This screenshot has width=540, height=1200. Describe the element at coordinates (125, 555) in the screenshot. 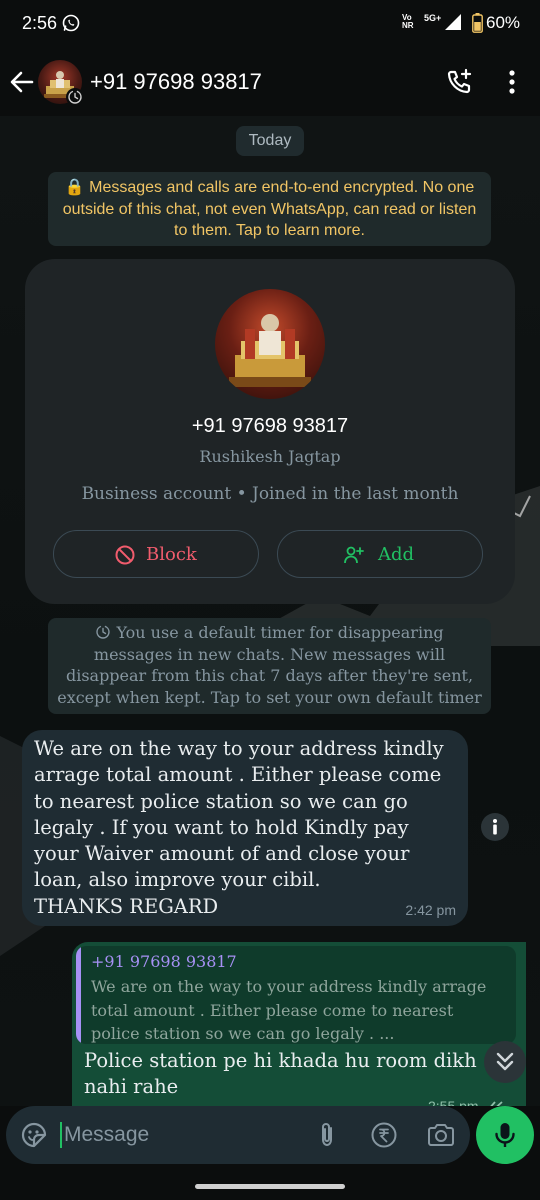

I see `block-icon` at that location.